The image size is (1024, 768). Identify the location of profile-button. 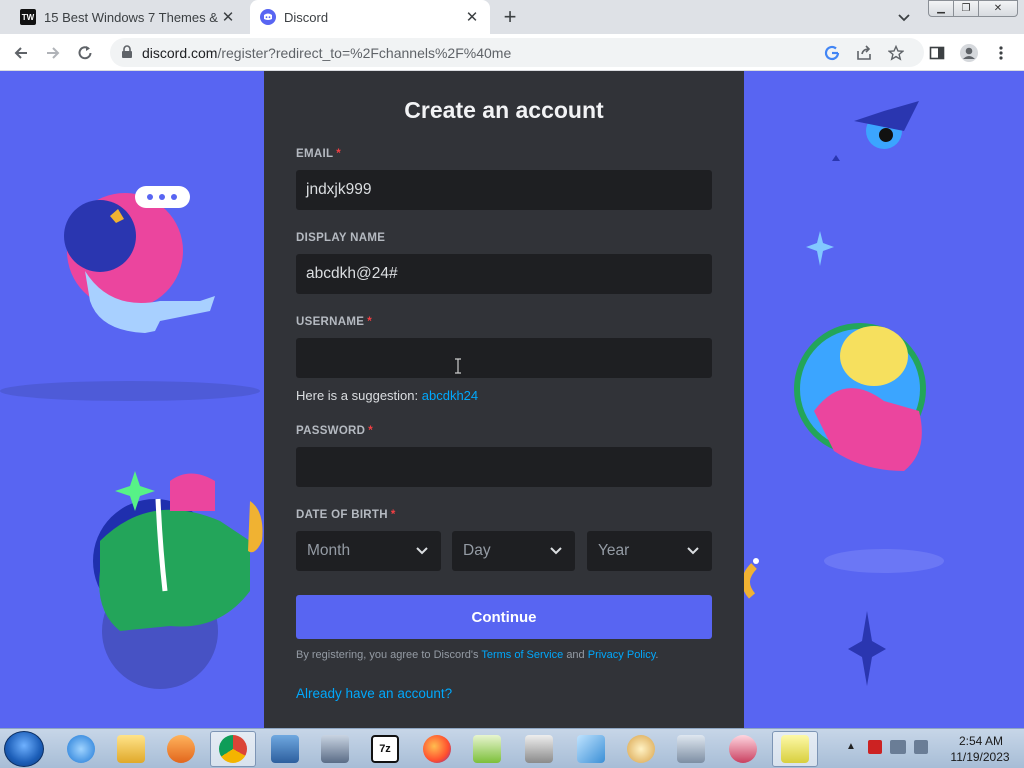
(969, 53).